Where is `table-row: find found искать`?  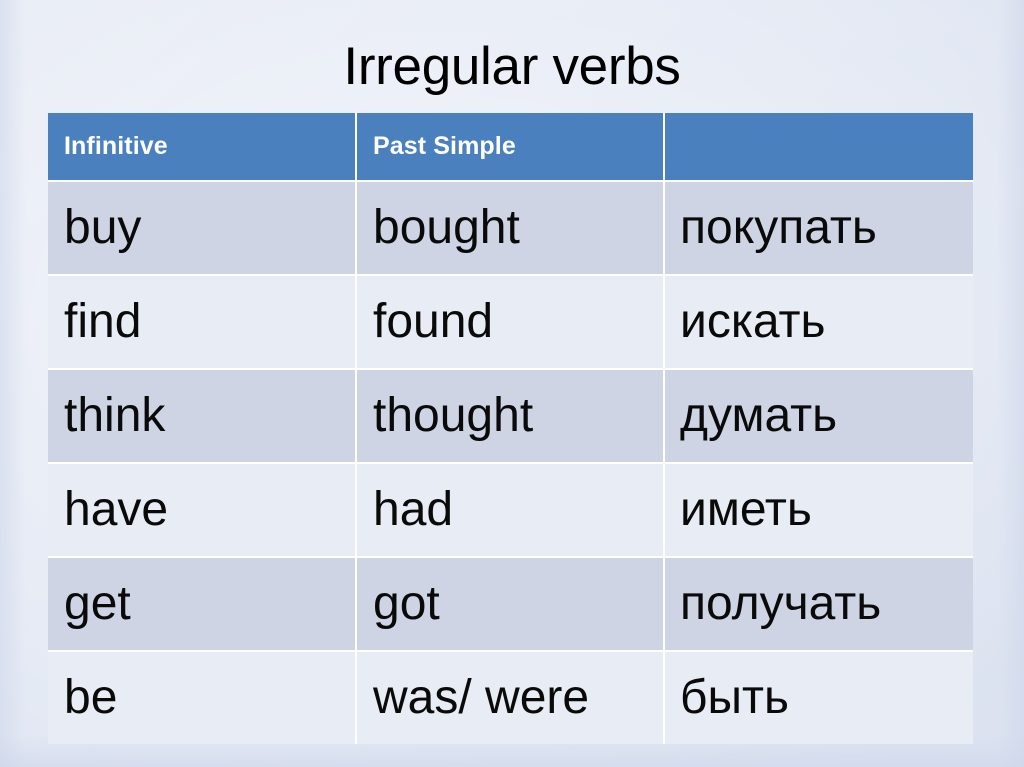 table-row: find found искать is located at coordinates (510, 323).